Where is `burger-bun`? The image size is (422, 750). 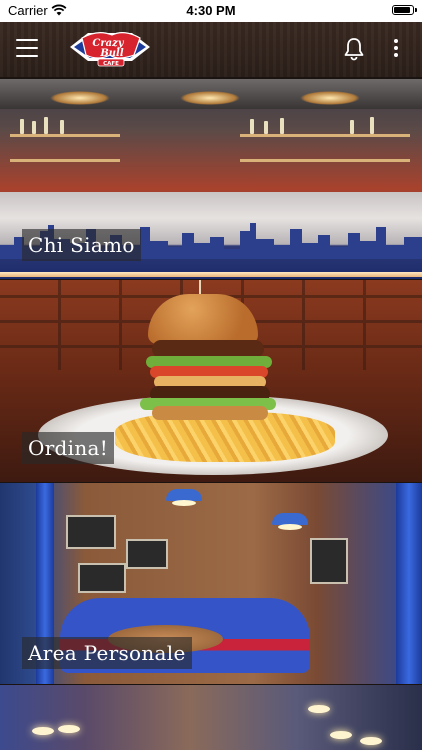
burger-bun is located at coordinates (203, 319).